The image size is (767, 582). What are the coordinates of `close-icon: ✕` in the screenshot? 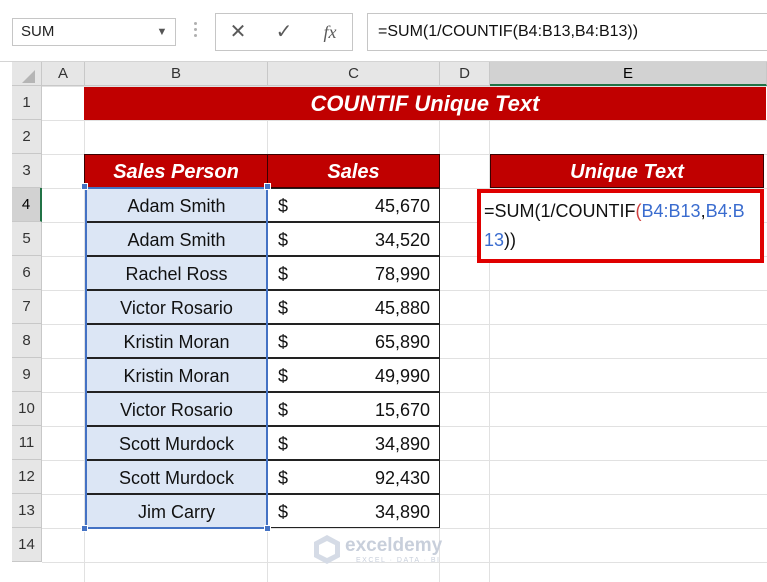 It's located at (238, 33).